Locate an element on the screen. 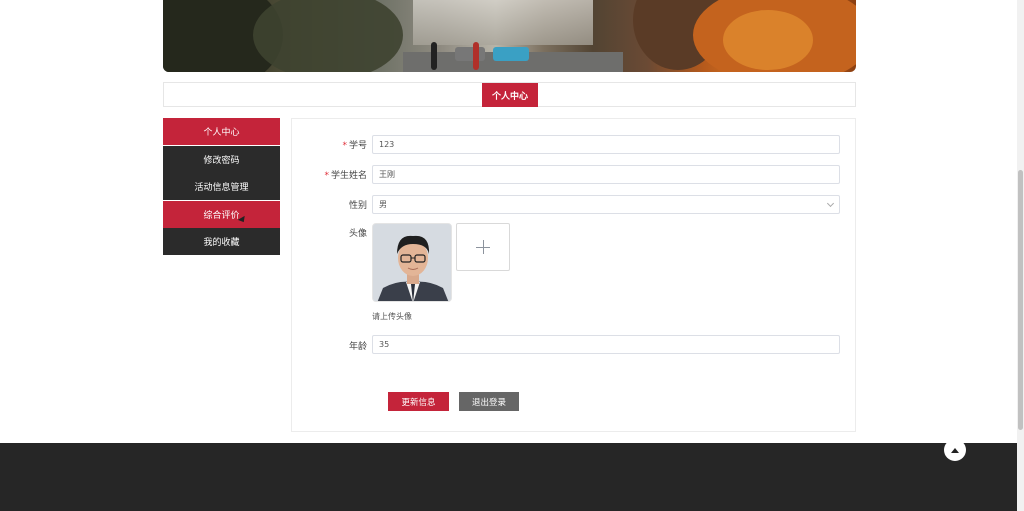  banner-image is located at coordinates (509, 36).